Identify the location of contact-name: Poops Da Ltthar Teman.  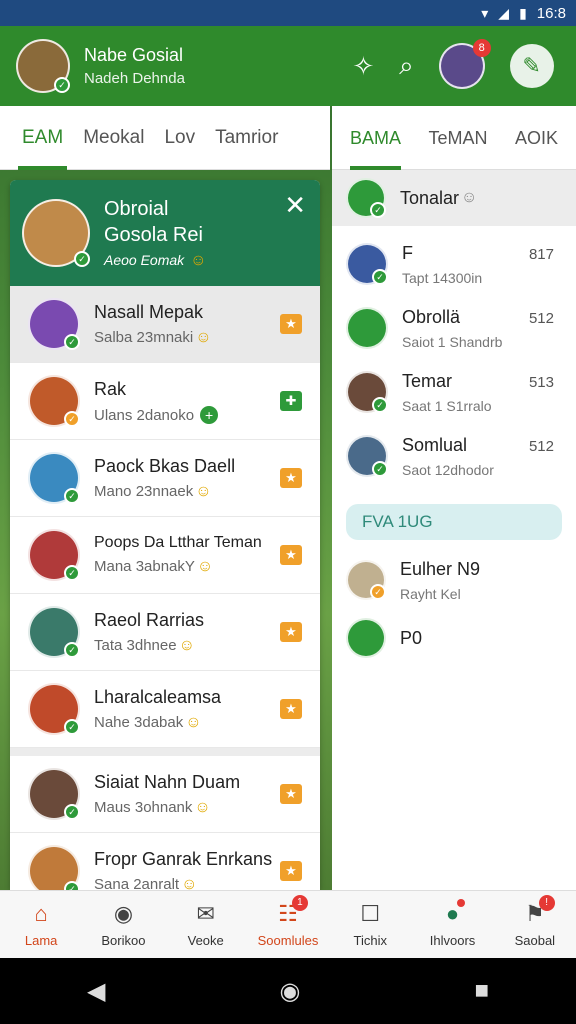
(178, 542).